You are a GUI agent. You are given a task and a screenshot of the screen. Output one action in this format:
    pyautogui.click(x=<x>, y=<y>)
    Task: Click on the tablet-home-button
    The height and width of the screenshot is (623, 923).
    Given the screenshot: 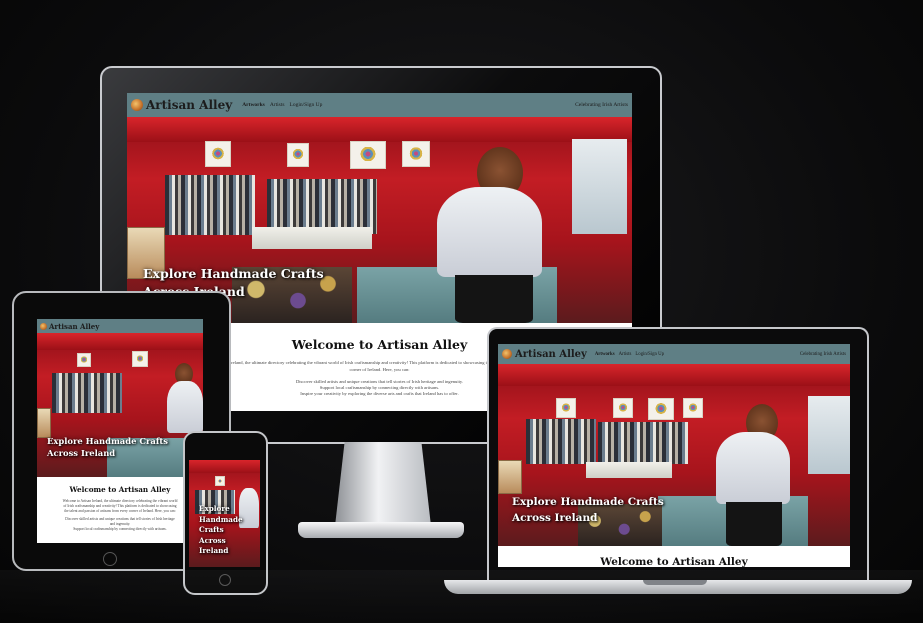 What is the action you would take?
    pyautogui.click(x=110, y=559)
    